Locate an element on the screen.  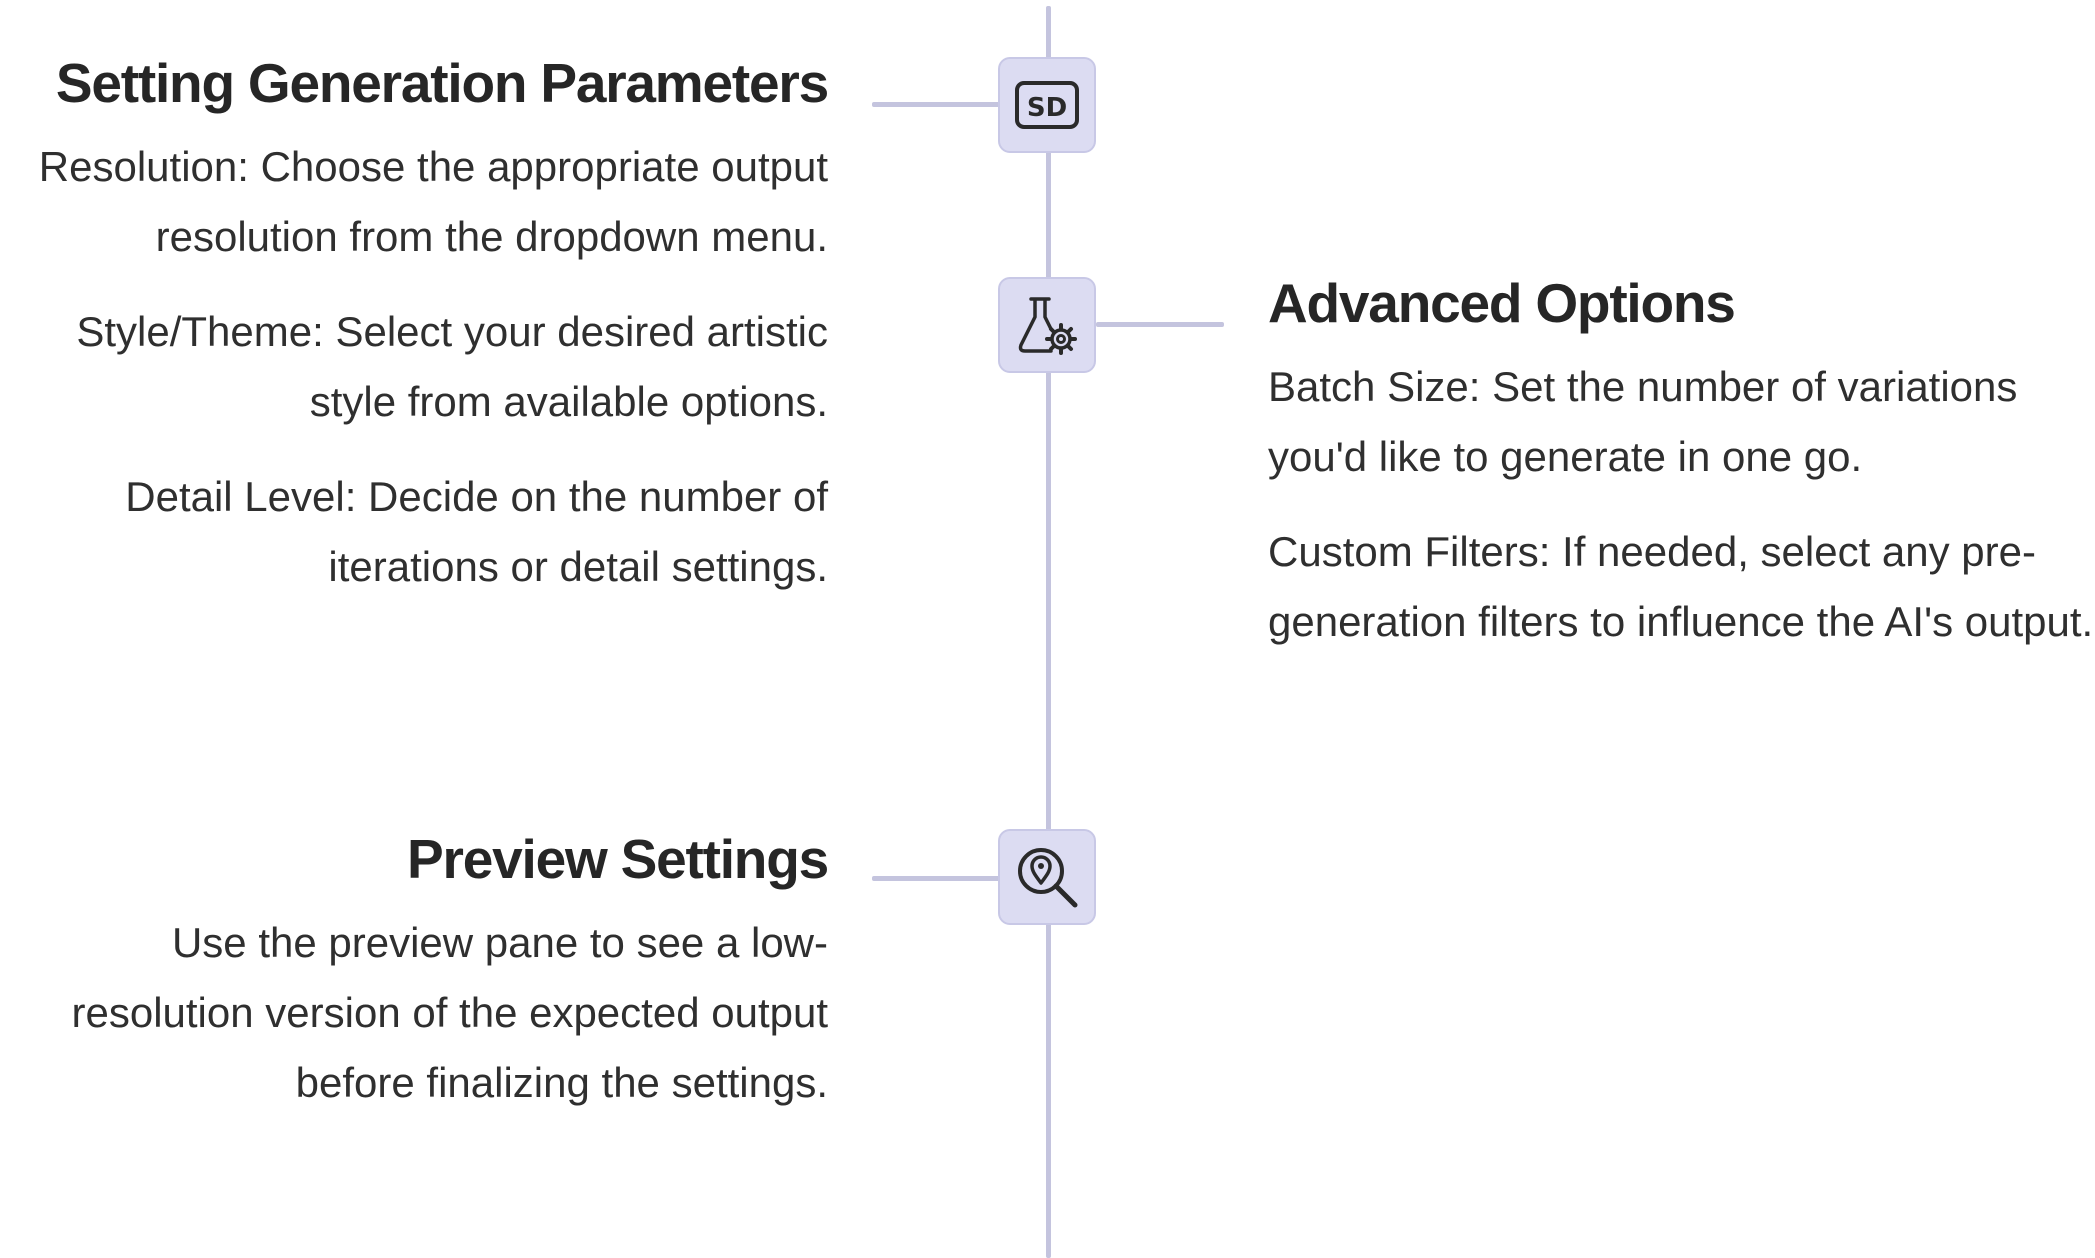
flask-gear-icon is located at coordinates (1047, 325).